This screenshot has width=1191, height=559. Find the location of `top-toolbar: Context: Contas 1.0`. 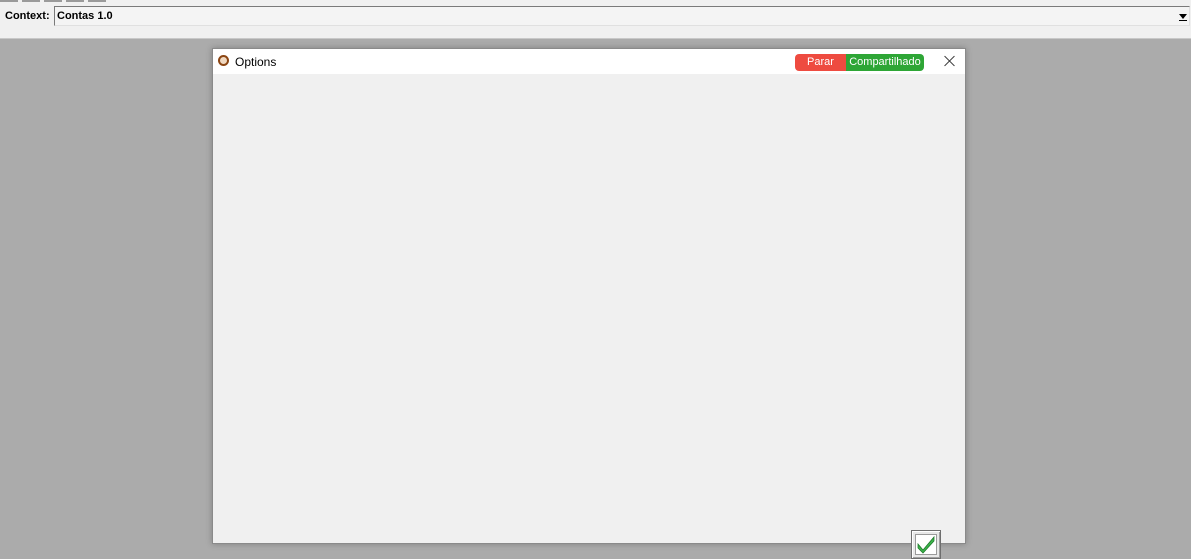

top-toolbar: Context: Contas 1.0 is located at coordinates (595, 19).